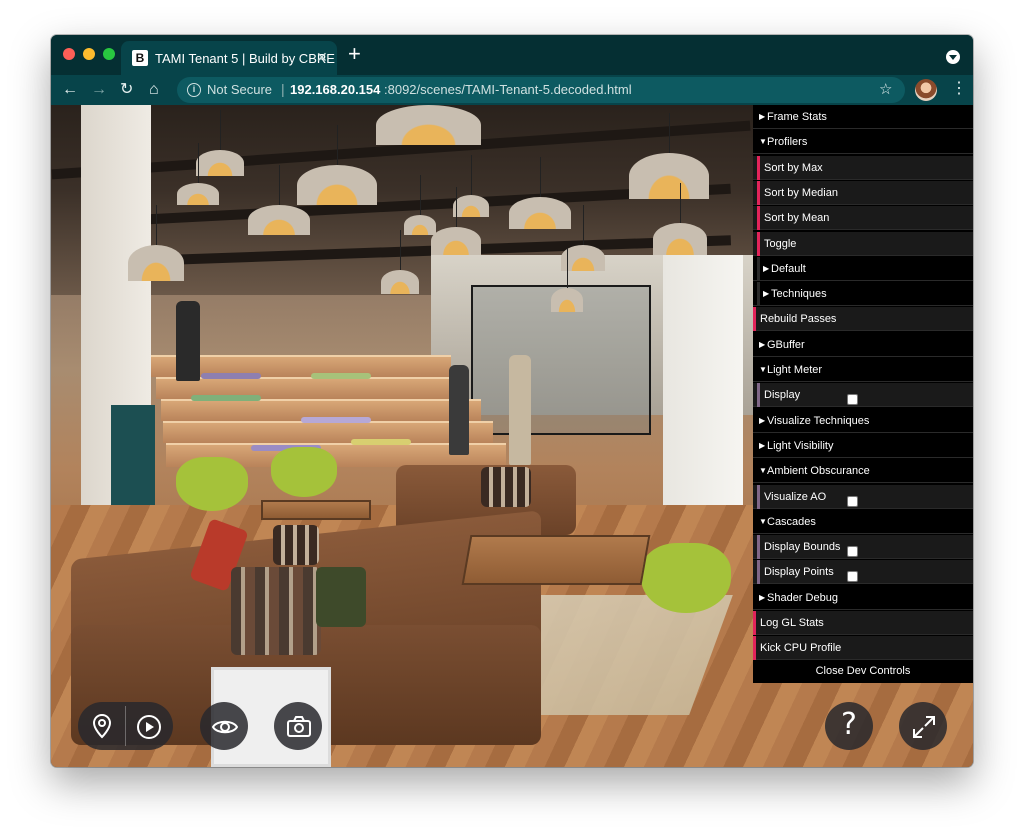 This screenshot has height=834, width=1024. Describe the element at coordinates (782, 395) in the screenshot. I see `dev-control-label: Display` at that location.